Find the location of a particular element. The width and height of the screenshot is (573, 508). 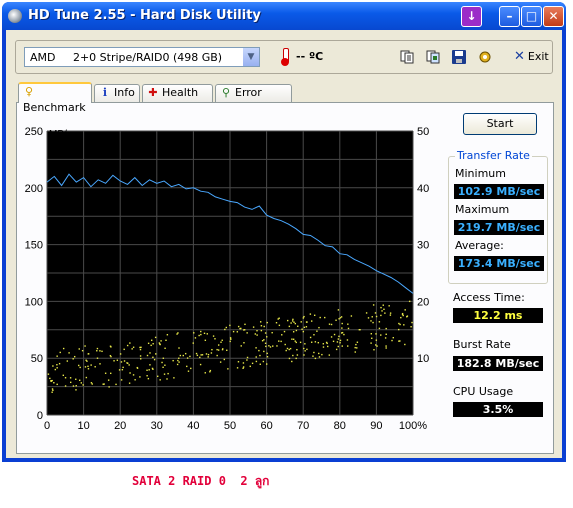

title-bar: HD Tune 2.55 - Hard Disk Utility ↓ – □ ✕ is located at coordinates (284, 16).